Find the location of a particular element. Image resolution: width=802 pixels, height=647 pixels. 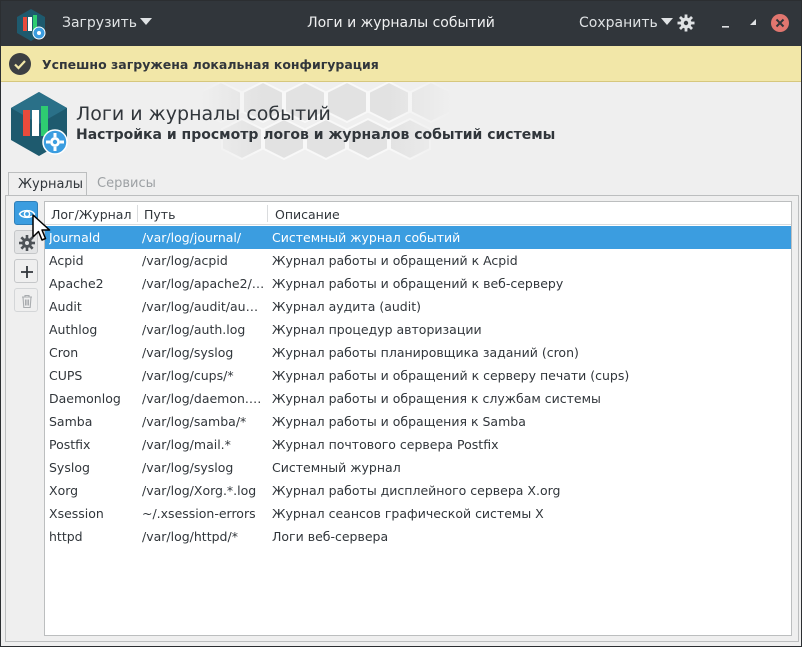

save-menu-button: Сохранить is located at coordinates (626, 23).